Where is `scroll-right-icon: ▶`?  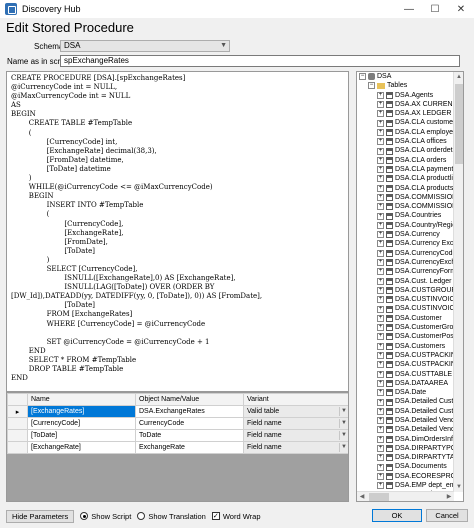
scroll-right-icon: ▶ is located at coordinates (449, 496).